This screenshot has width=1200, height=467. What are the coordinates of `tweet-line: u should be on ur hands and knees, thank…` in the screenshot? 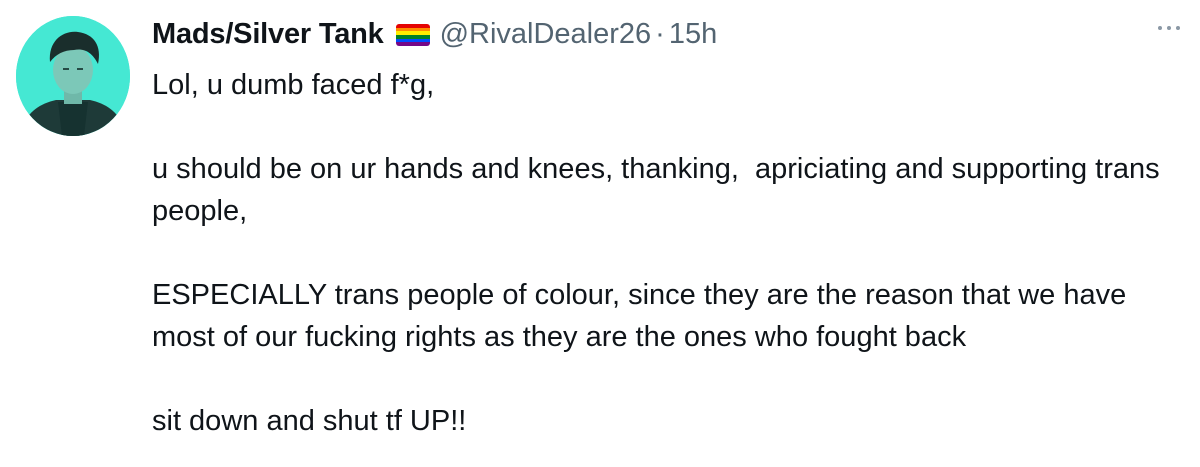 It's located at (660, 190).